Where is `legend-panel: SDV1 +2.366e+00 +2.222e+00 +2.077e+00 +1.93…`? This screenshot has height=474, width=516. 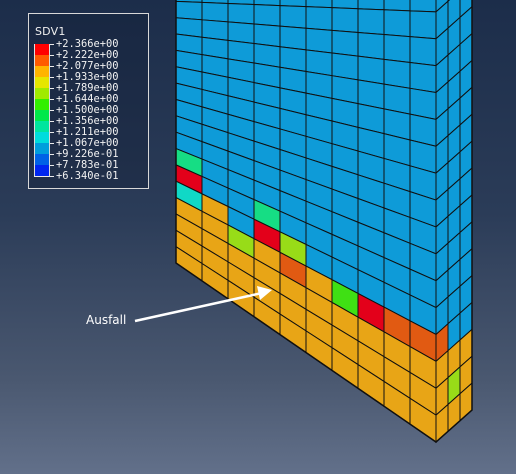
legend-panel: SDV1 +2.366e+00 +2.222e+00 +2.077e+00 +1.93… is located at coordinates (88, 101).